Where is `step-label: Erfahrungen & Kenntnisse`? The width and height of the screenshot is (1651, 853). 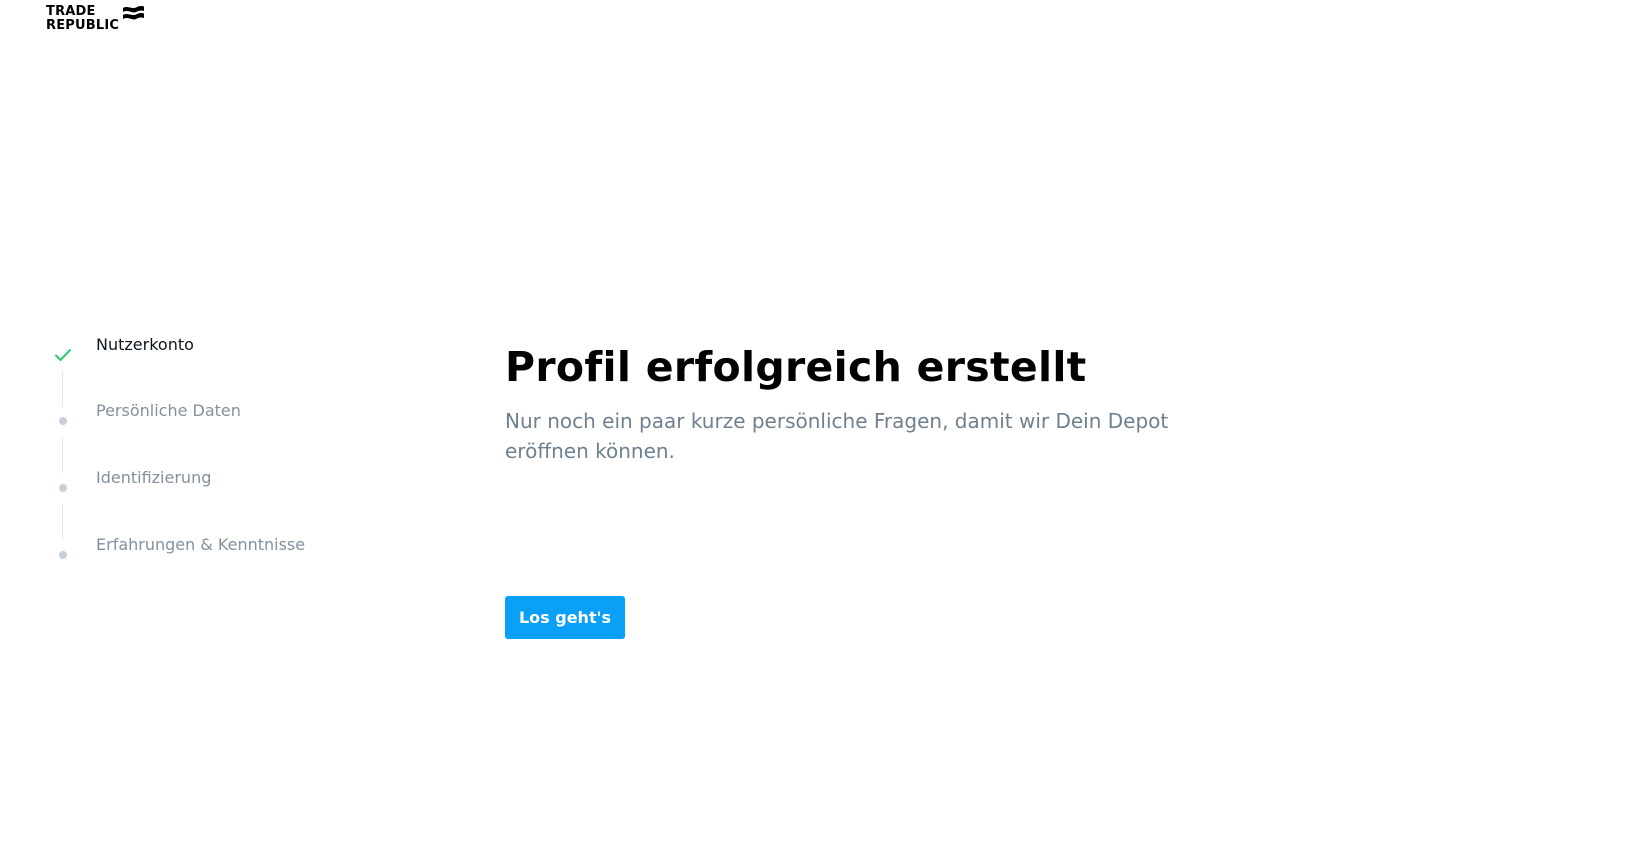
step-label: Erfahrungen & Kenntnisse is located at coordinates (201, 544).